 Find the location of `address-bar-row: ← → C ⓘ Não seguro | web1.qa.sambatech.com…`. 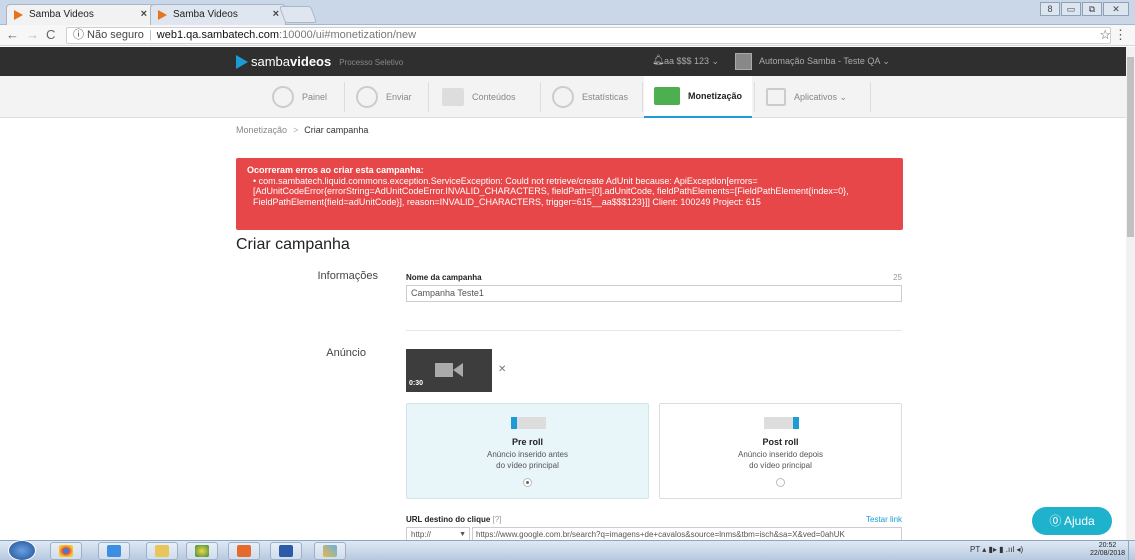

address-bar-row: ← → C ⓘ Não seguro | web1.qa.sambatech.com… is located at coordinates (567, 35).